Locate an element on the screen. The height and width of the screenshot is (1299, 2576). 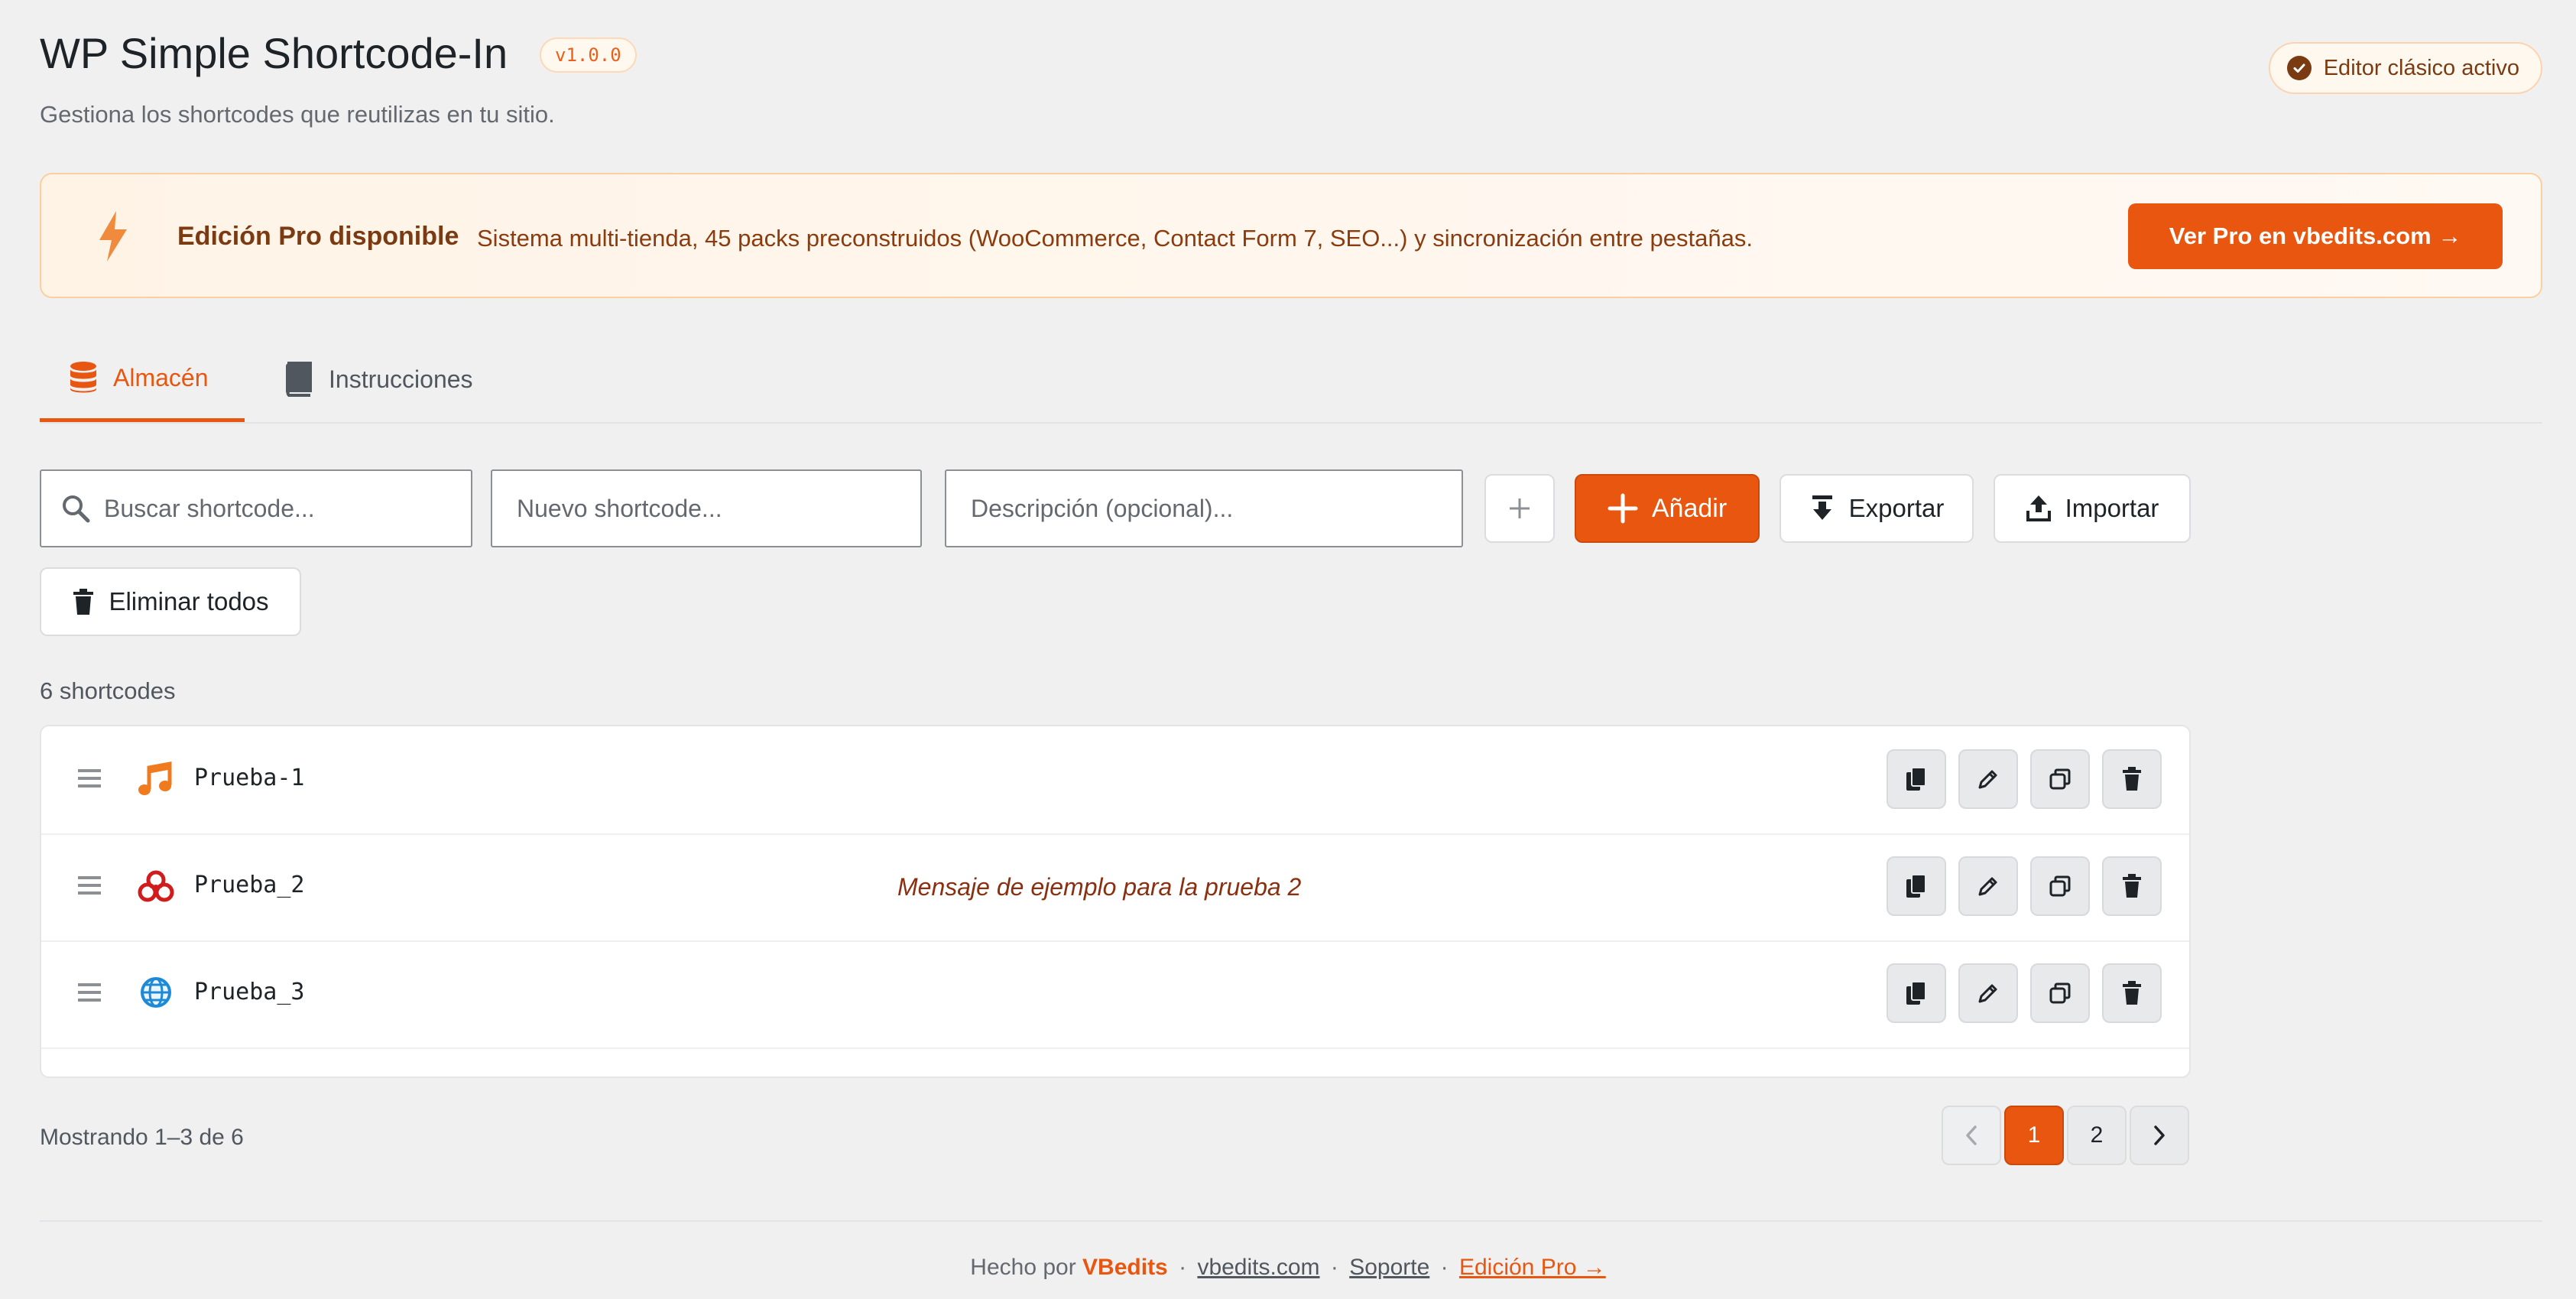
shortcode-name: Prueba_3 is located at coordinates (249, 992).